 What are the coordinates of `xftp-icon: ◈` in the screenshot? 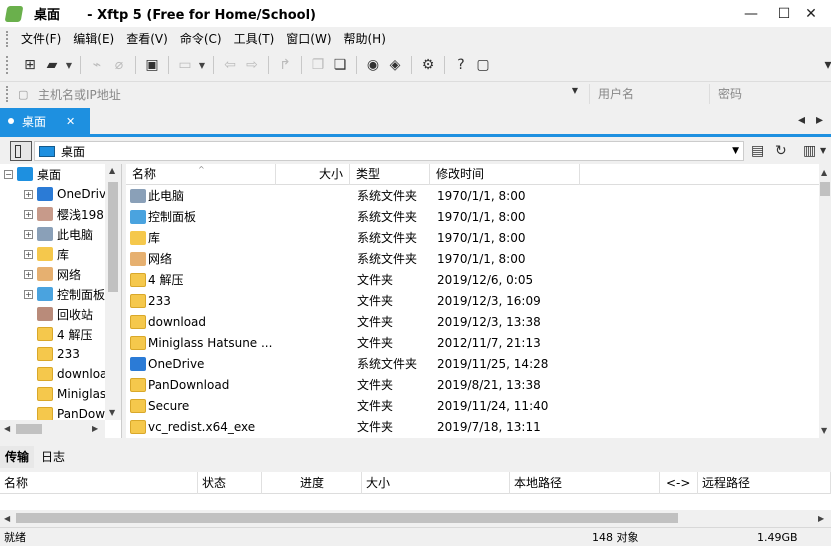 It's located at (395, 65).